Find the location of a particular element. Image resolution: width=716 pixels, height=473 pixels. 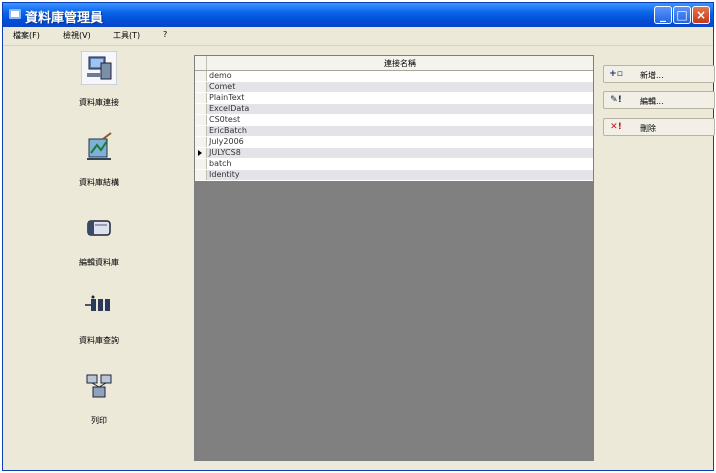

table-row: PlainText is located at coordinates (394, 98).